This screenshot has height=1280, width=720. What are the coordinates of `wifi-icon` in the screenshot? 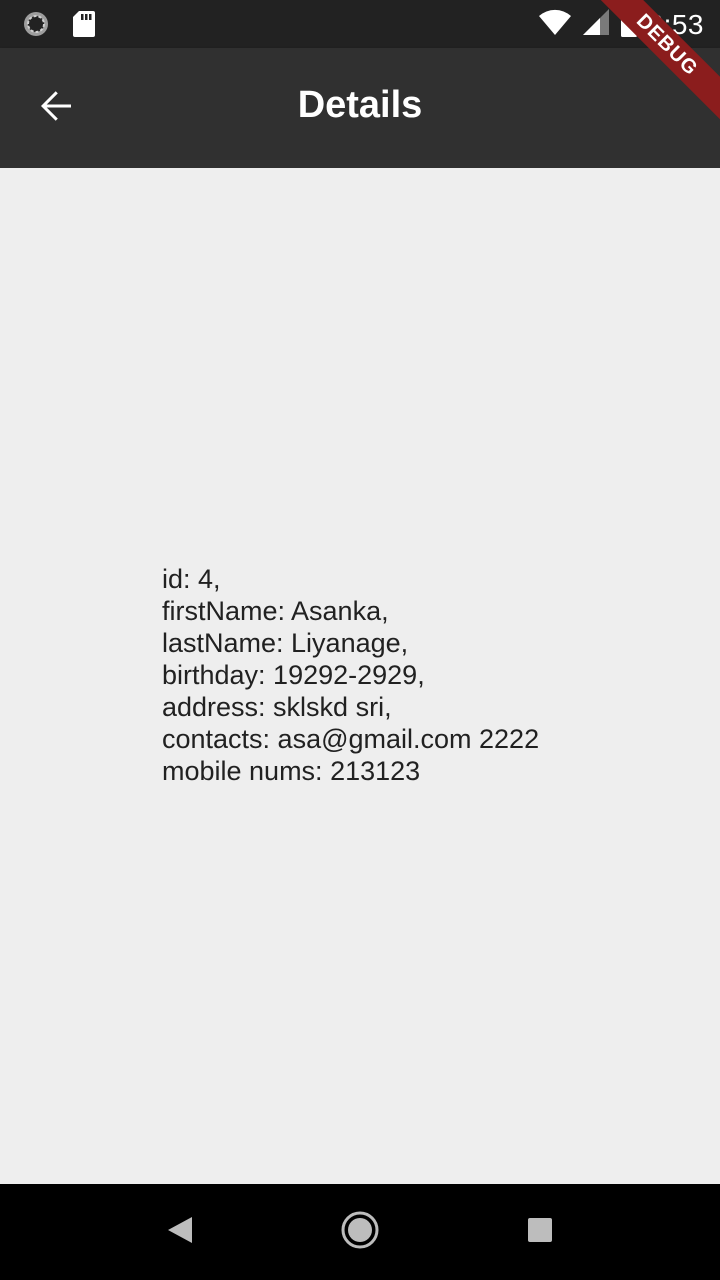 It's located at (555, 24).